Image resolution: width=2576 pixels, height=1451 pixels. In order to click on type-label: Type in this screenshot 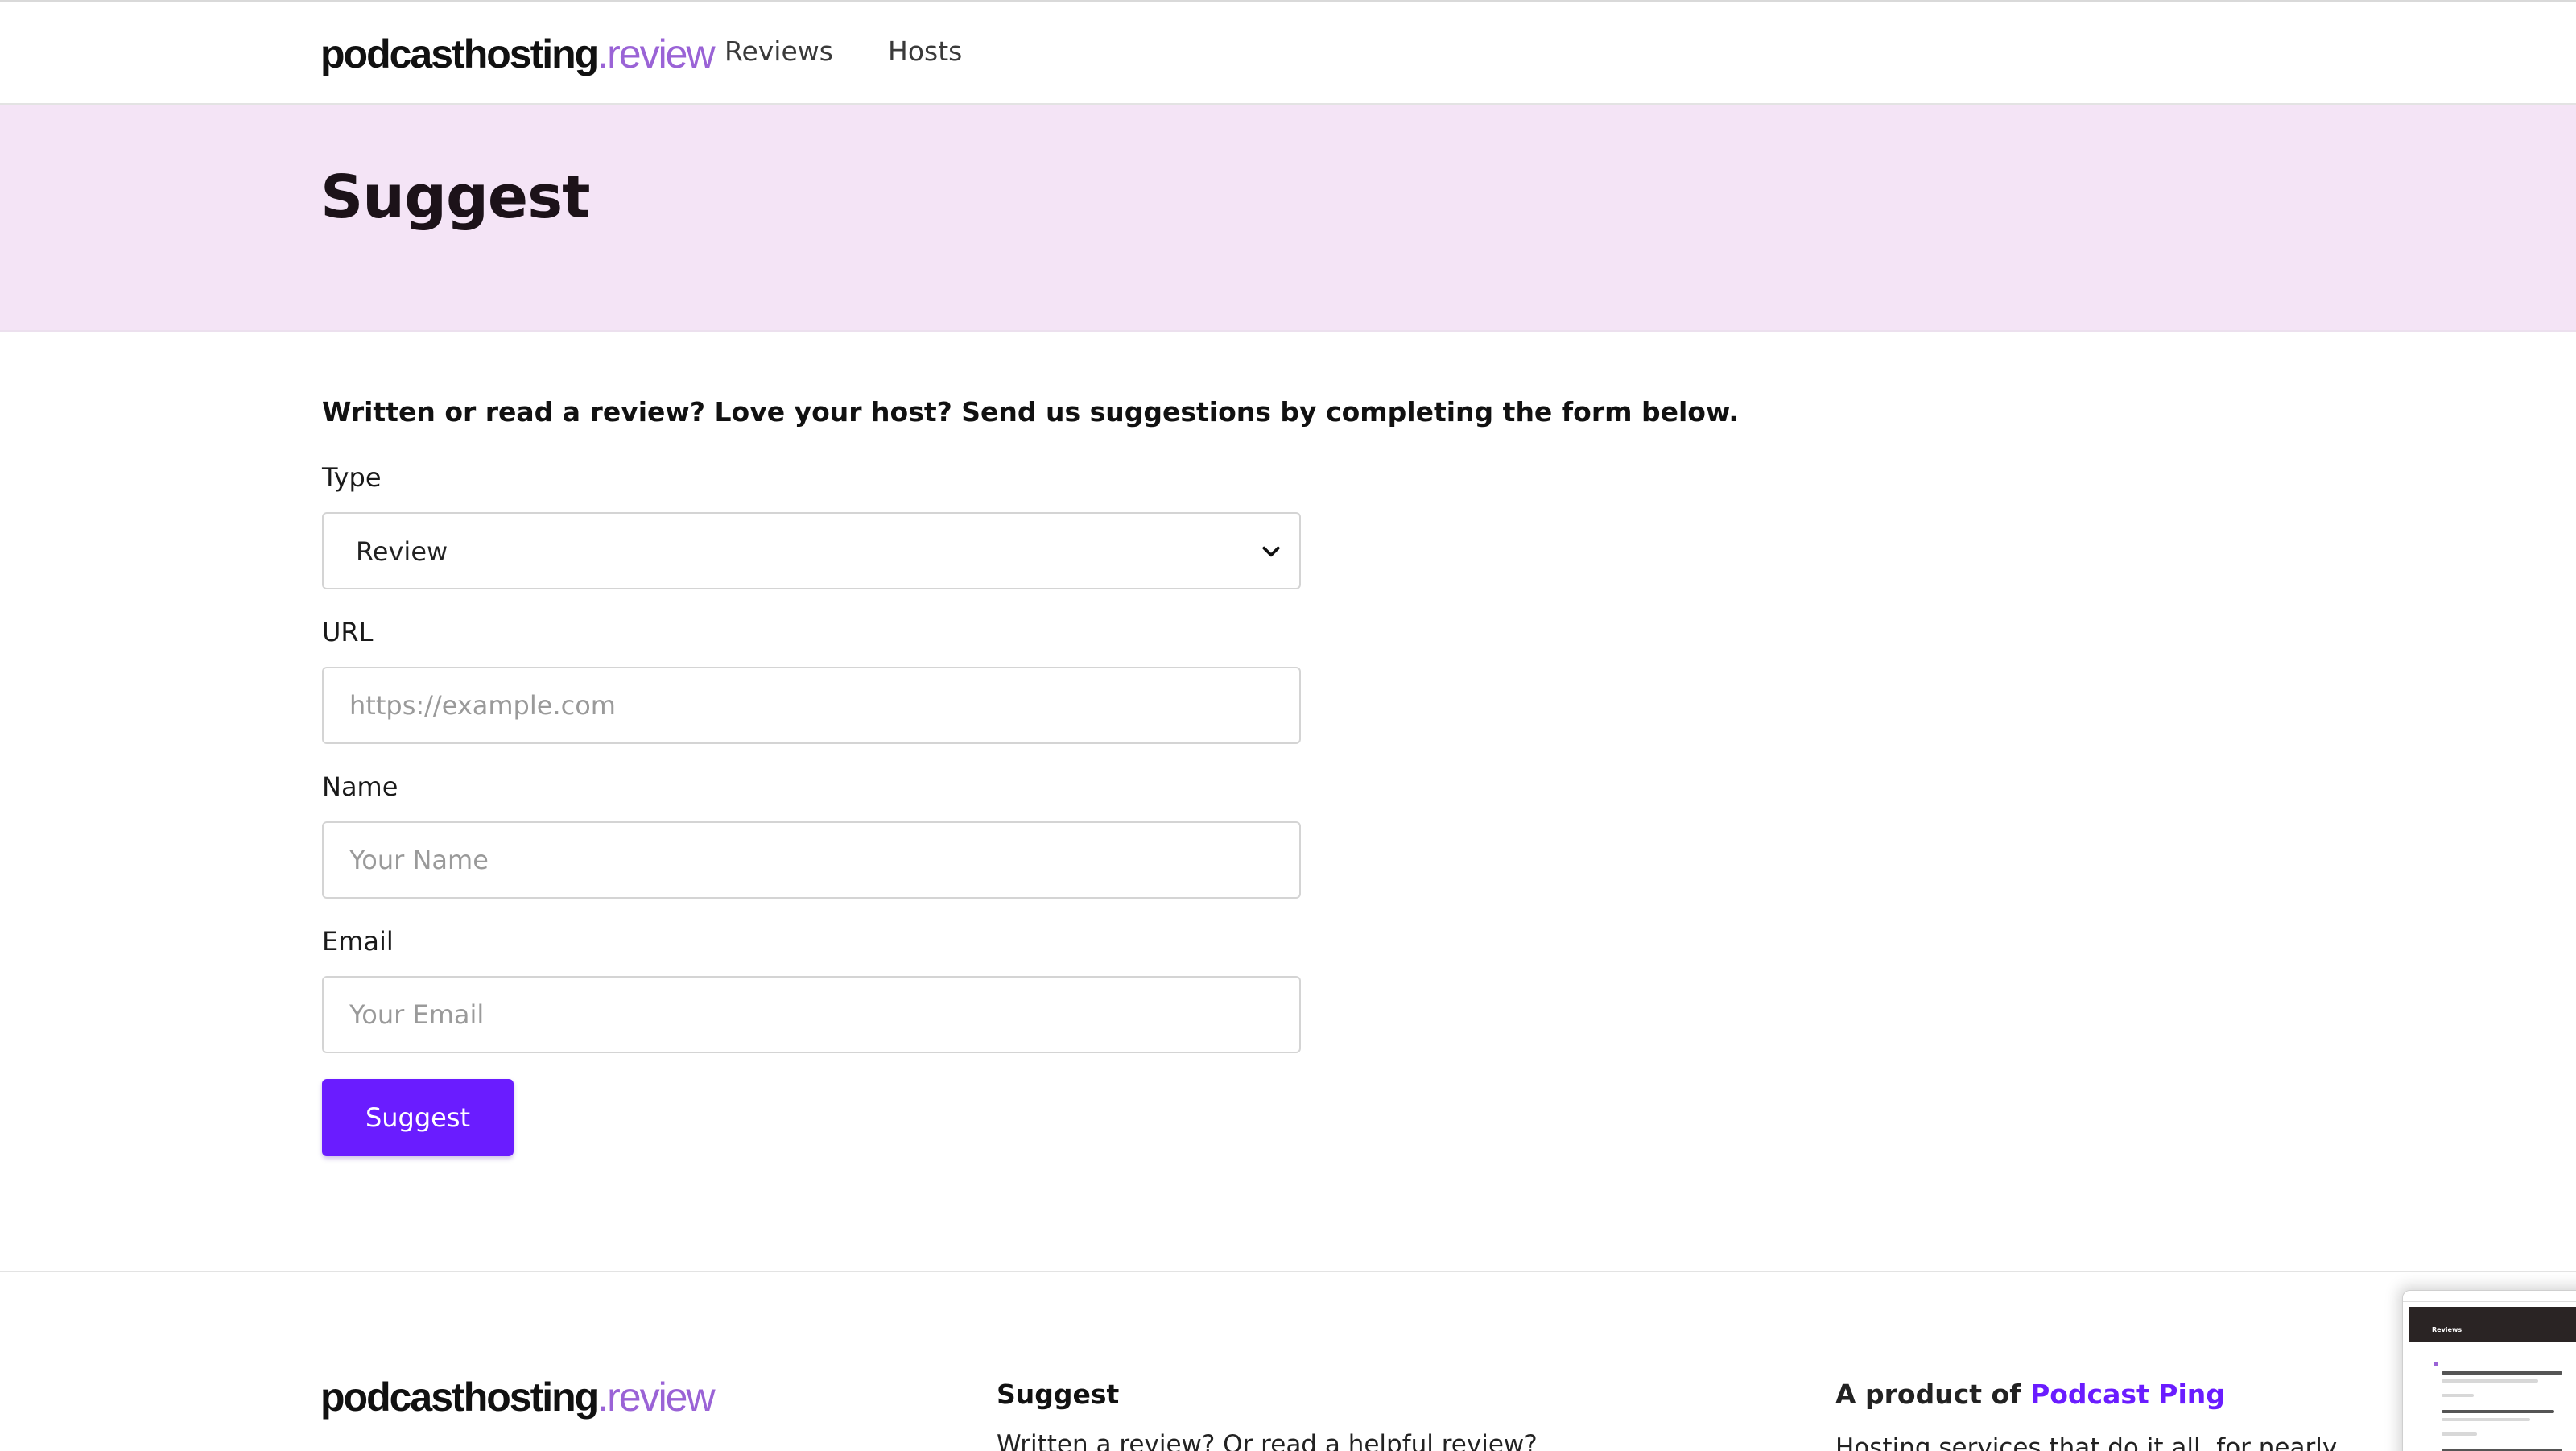, I will do `click(352, 478)`.